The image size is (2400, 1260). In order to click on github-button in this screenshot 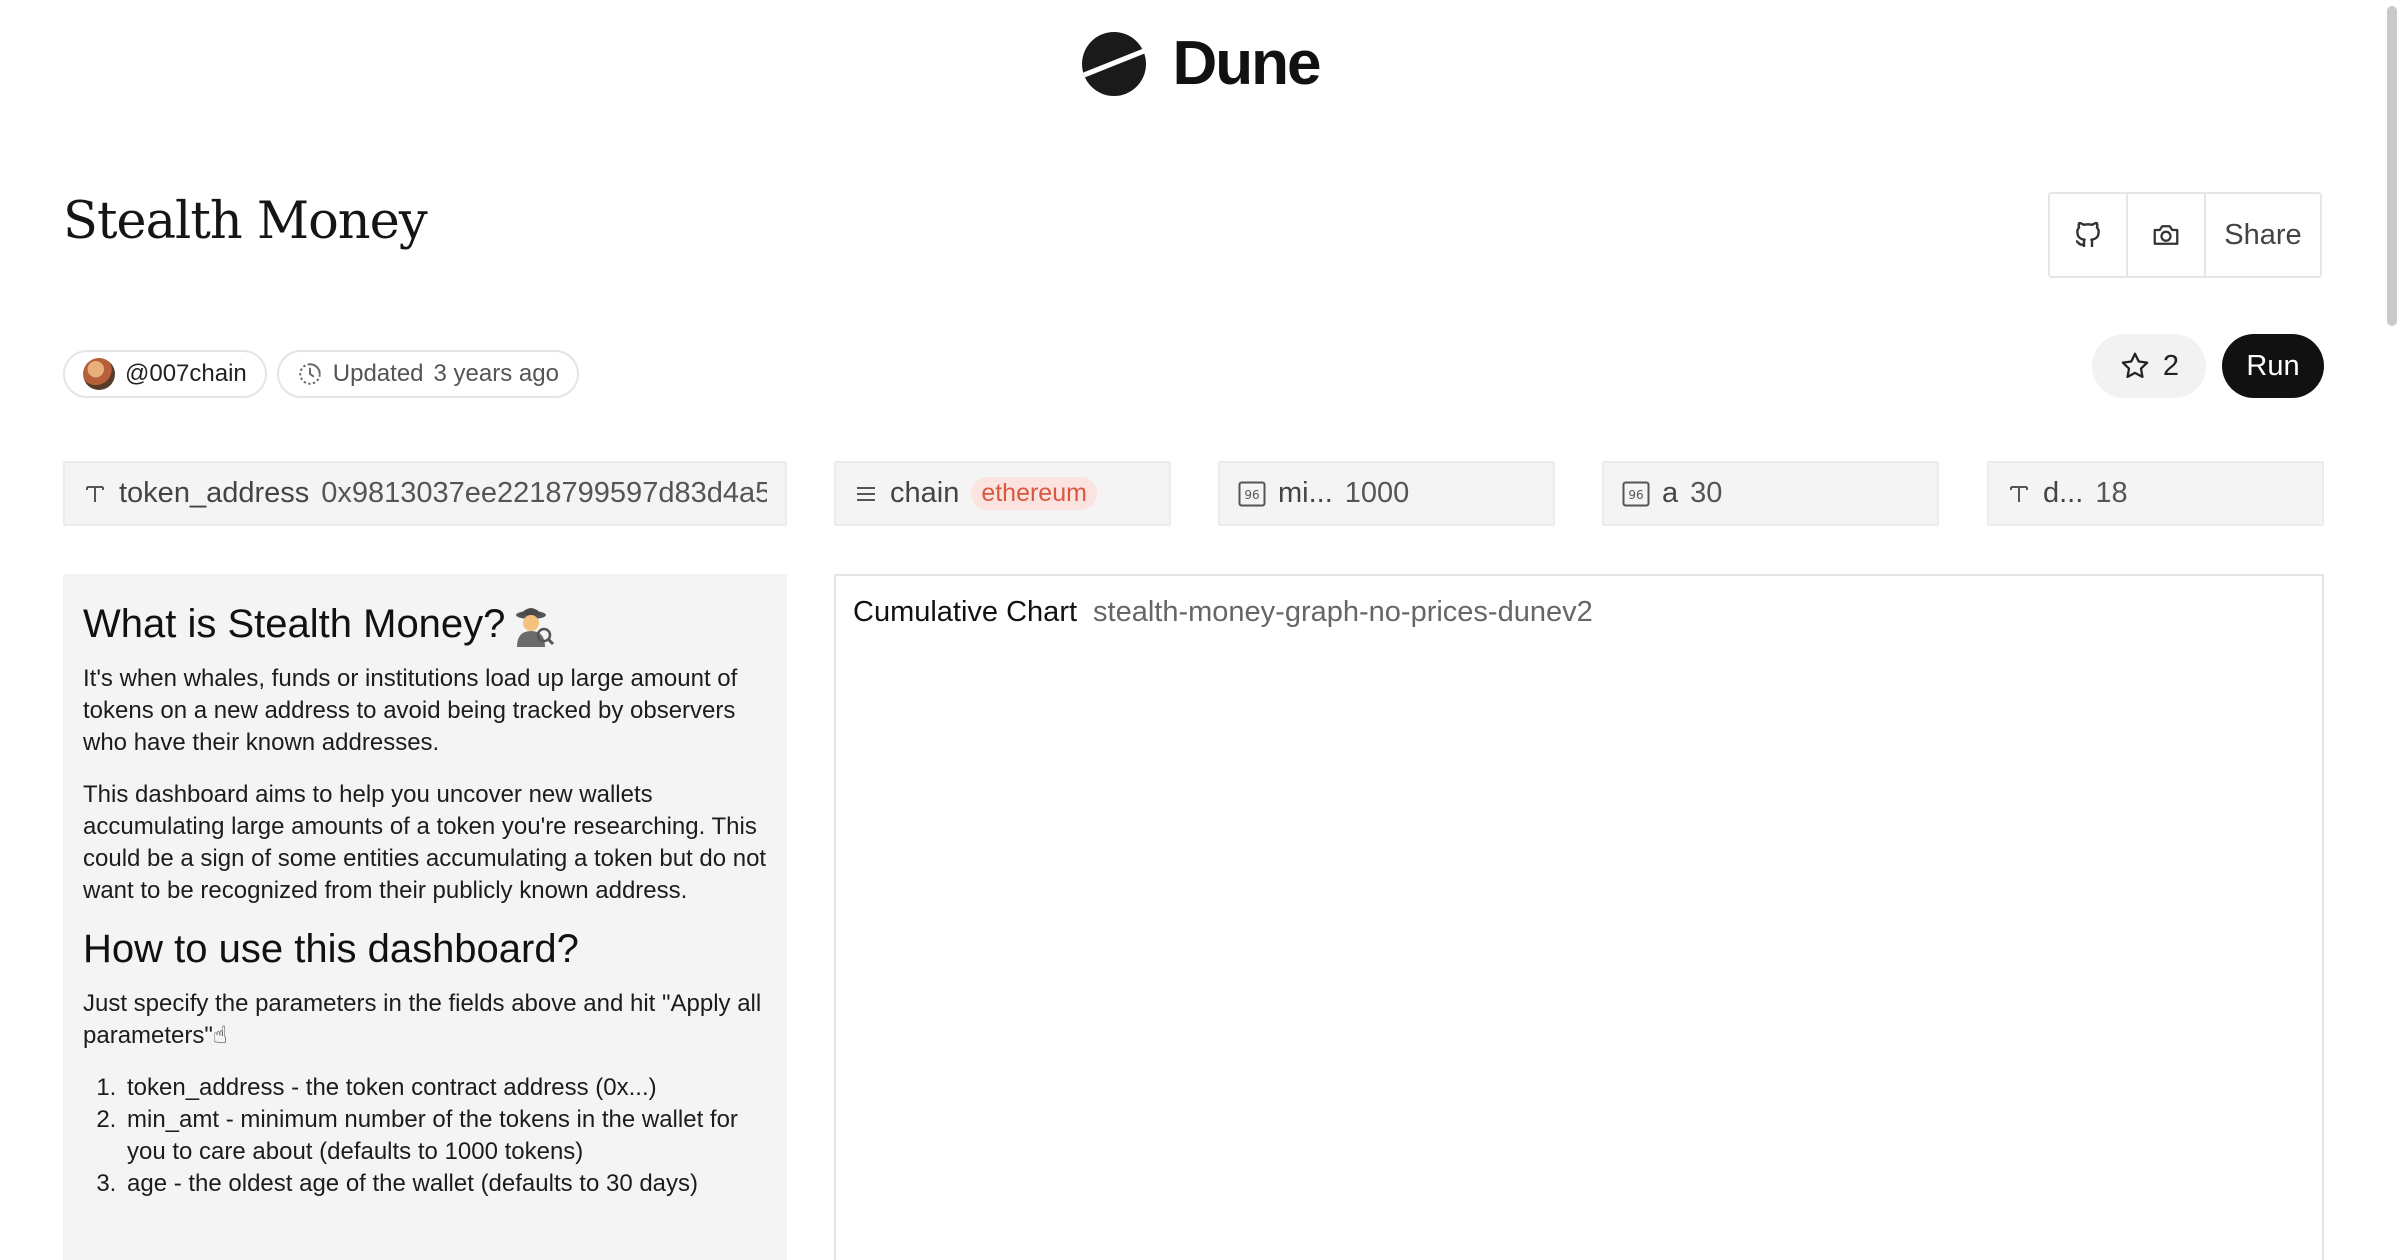, I will do `click(2089, 235)`.